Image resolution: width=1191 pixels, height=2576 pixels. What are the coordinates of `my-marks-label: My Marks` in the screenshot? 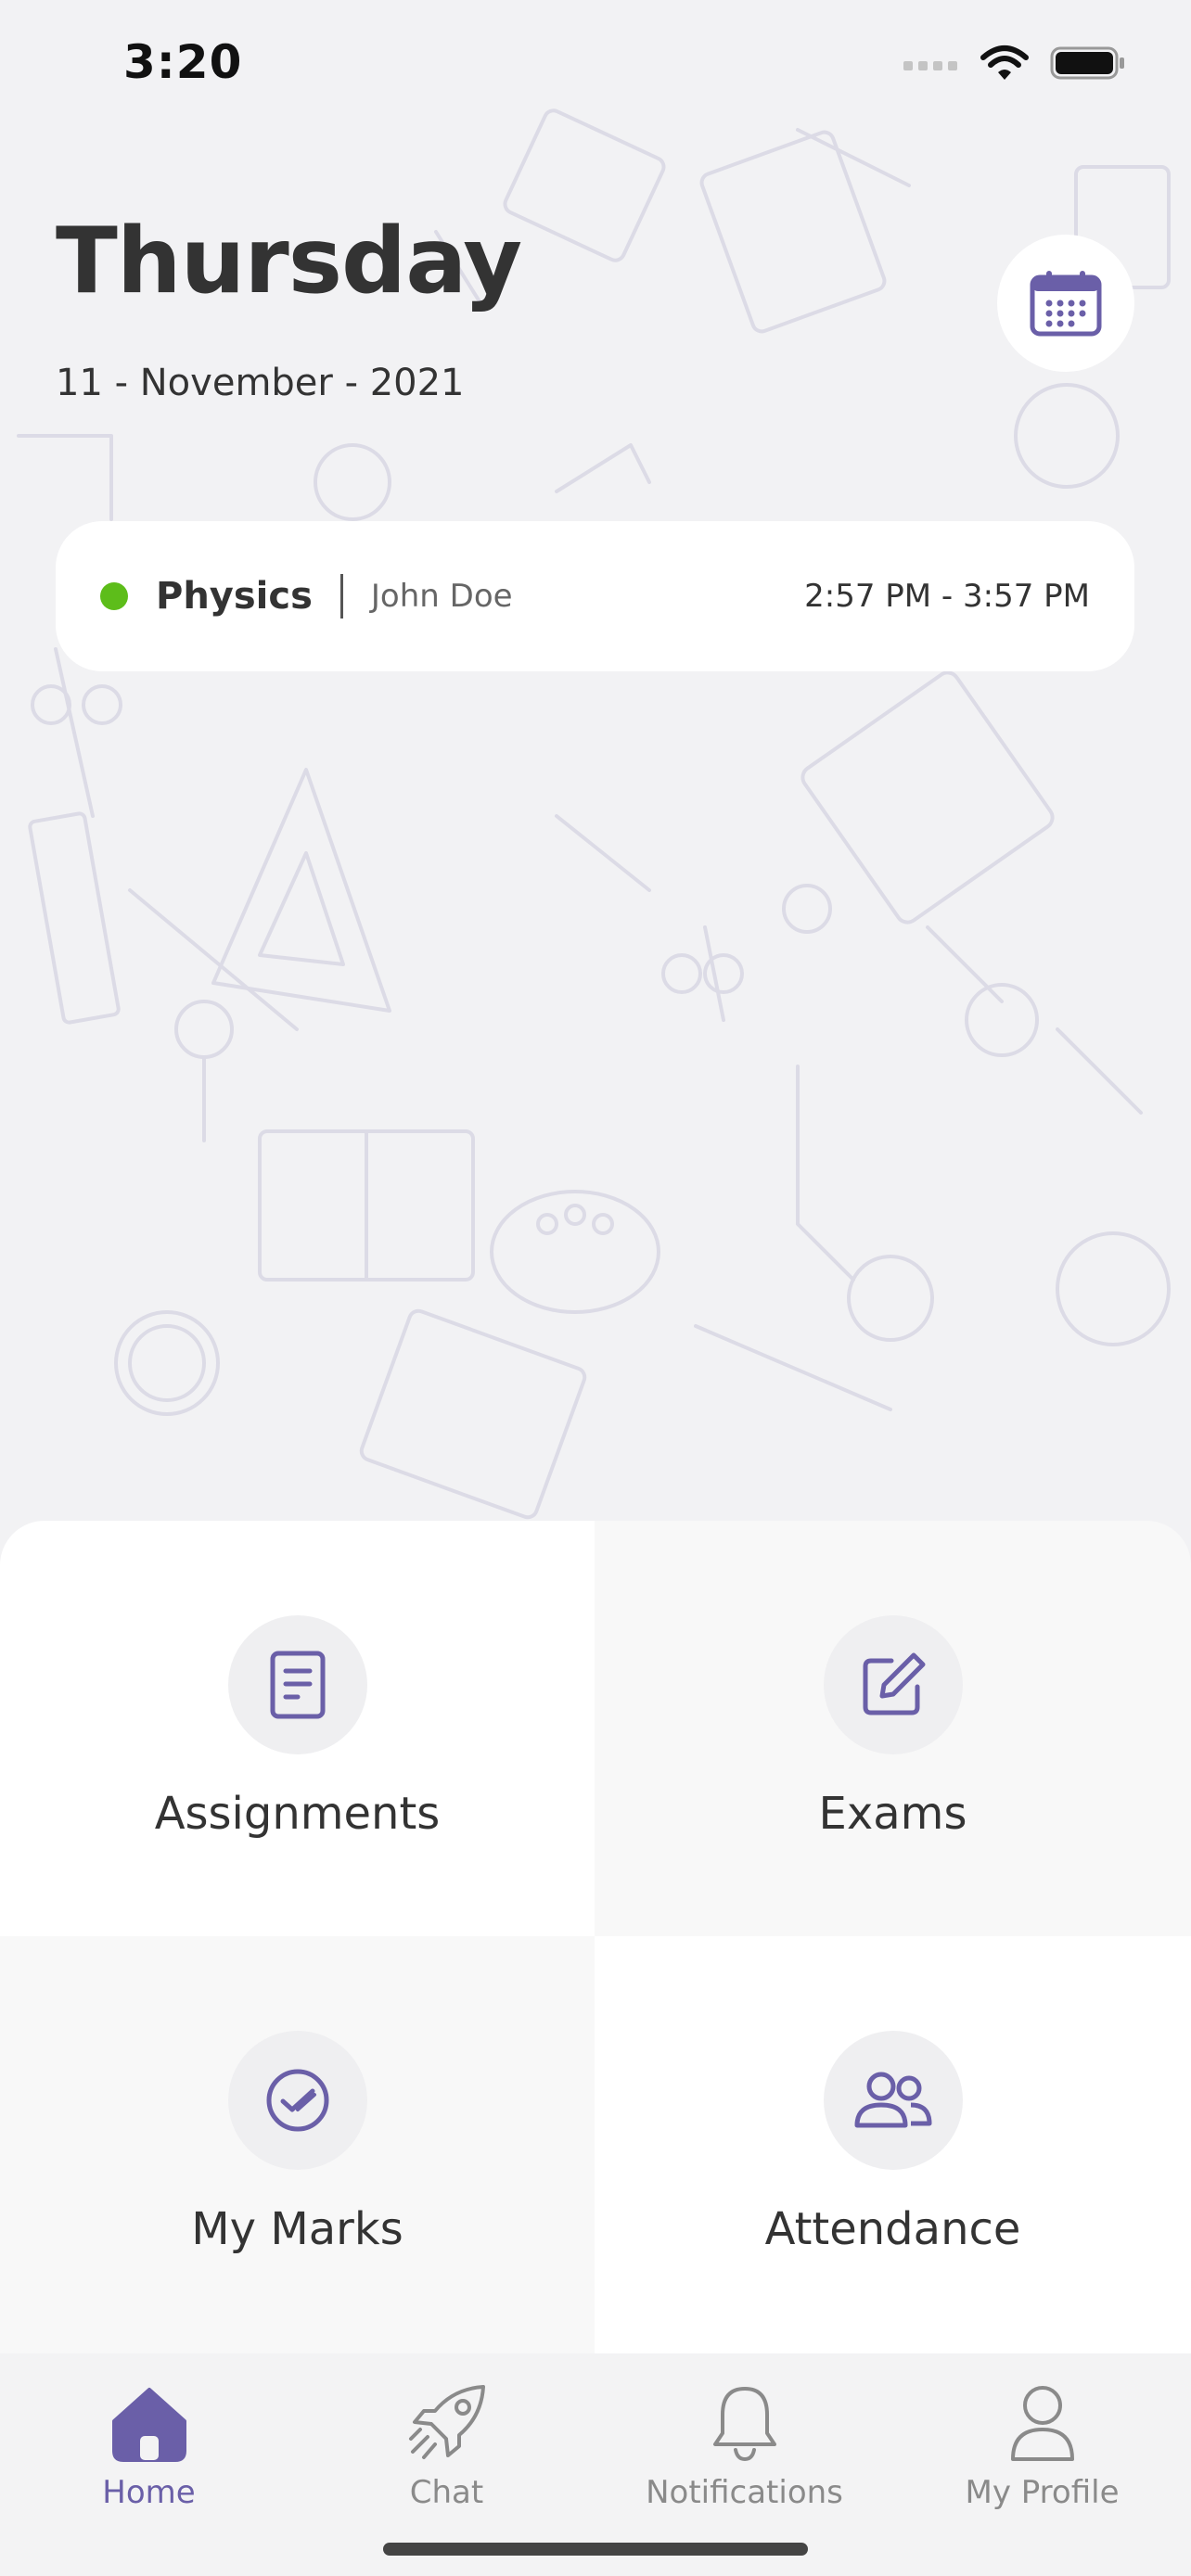 It's located at (297, 2229).